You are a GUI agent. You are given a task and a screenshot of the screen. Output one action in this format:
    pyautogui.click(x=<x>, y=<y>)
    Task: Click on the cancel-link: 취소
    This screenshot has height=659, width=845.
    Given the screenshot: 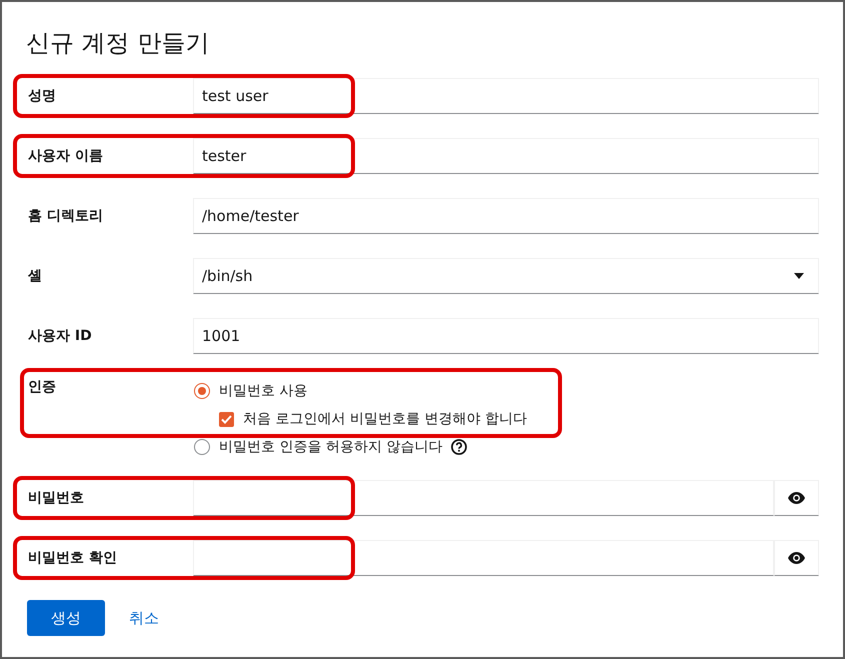 What is the action you would take?
    pyautogui.click(x=144, y=618)
    